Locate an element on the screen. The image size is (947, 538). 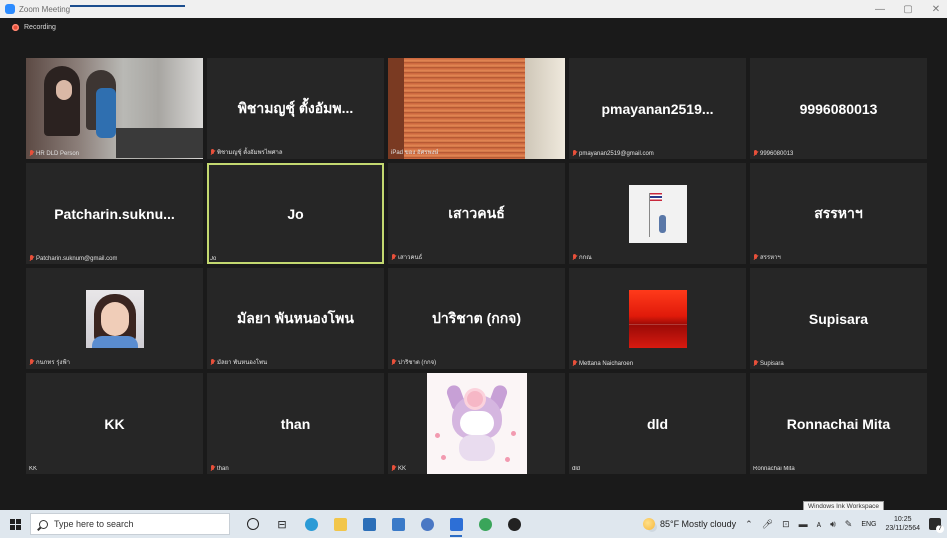
participant-tile: เสาวคนธ์ เสาวคนธ์ is located at coordinates (476, 213).